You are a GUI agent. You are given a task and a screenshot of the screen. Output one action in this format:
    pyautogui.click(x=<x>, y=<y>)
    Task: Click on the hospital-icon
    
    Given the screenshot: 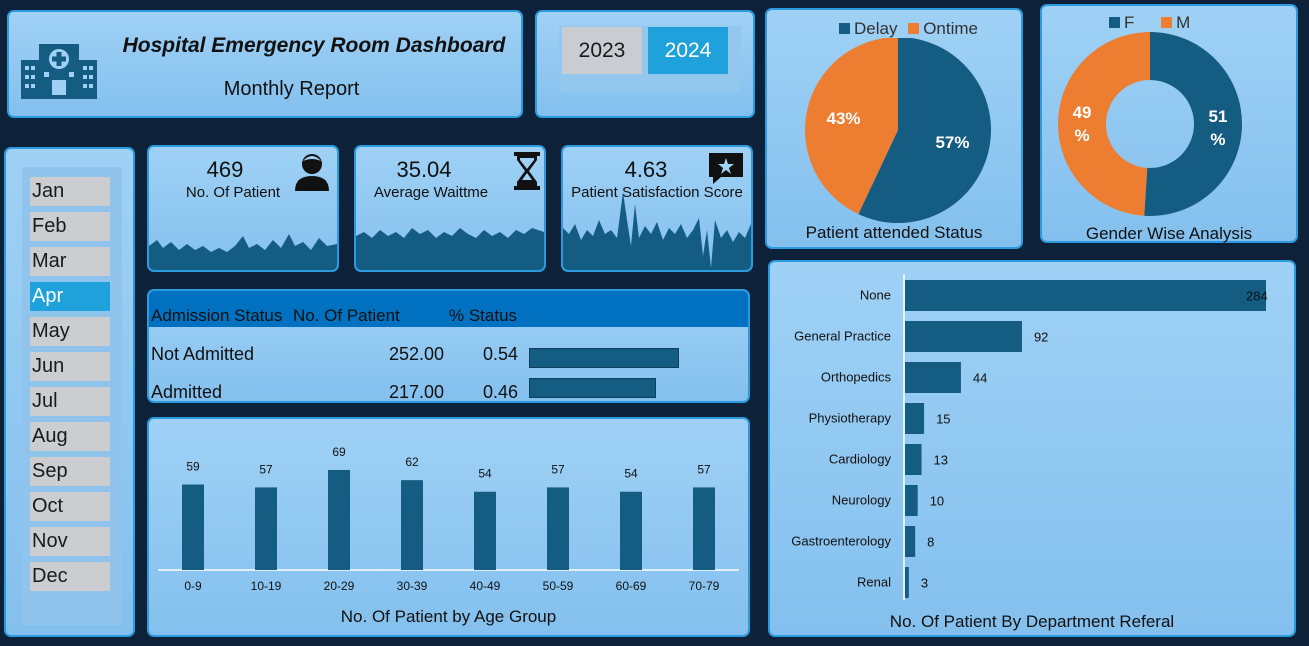 What is the action you would take?
    pyautogui.click(x=59, y=71)
    